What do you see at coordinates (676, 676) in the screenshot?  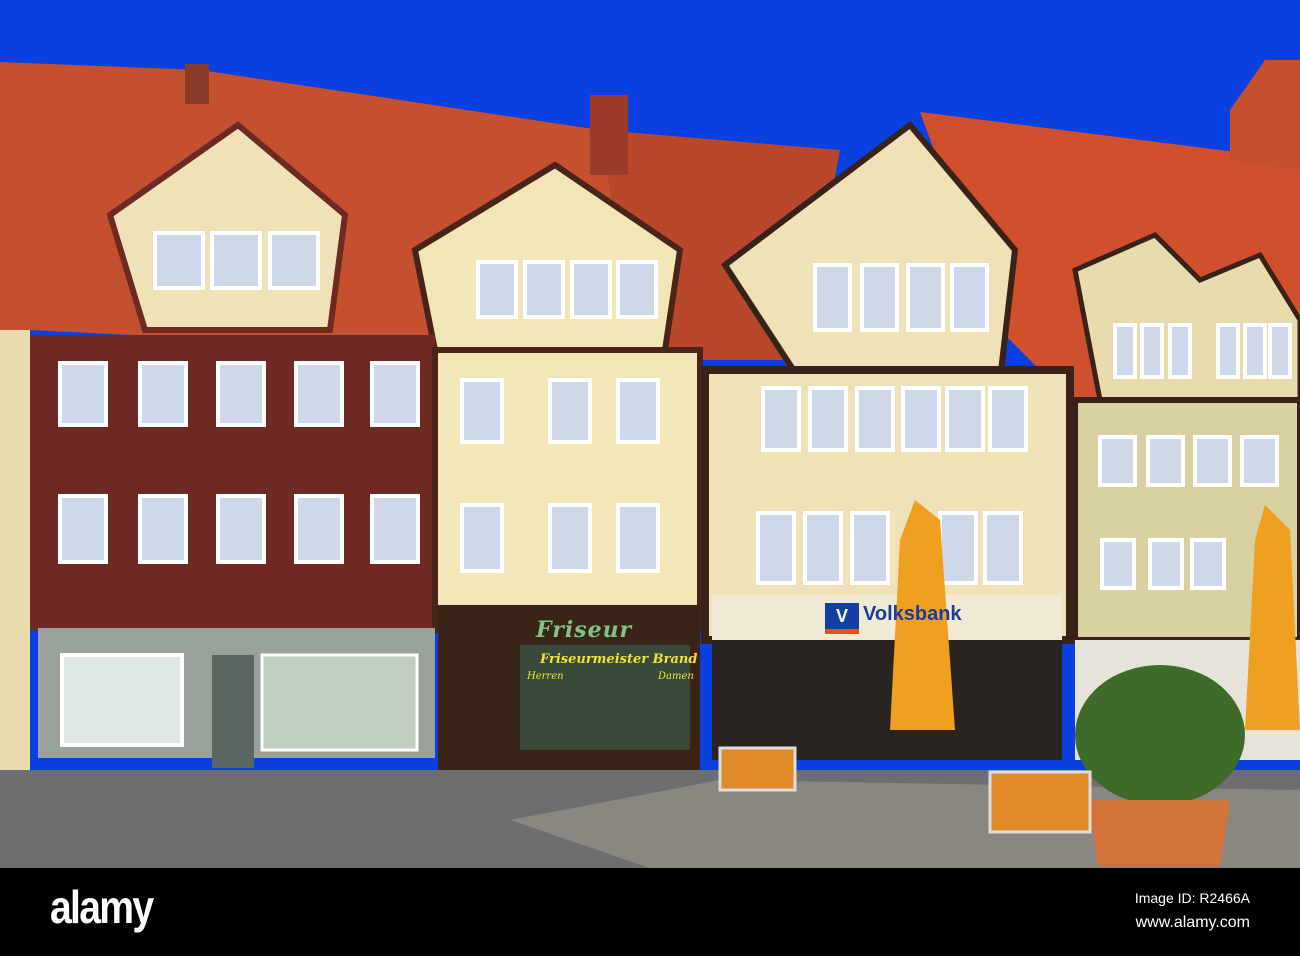 I see `damen-sign: Damen` at bounding box center [676, 676].